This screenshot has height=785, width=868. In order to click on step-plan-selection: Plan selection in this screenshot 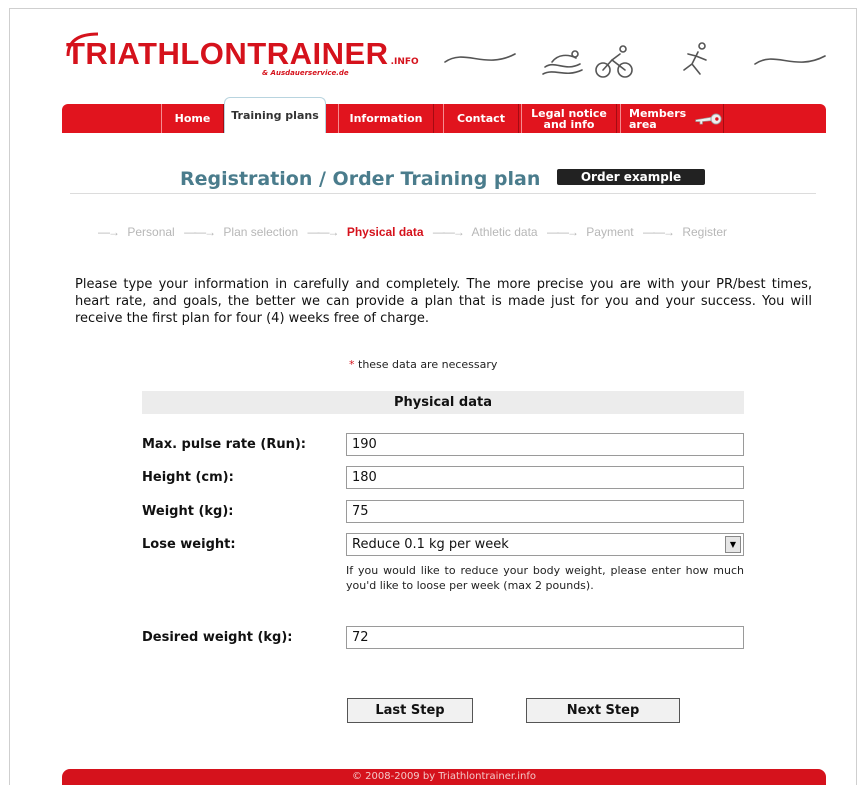, I will do `click(261, 232)`.